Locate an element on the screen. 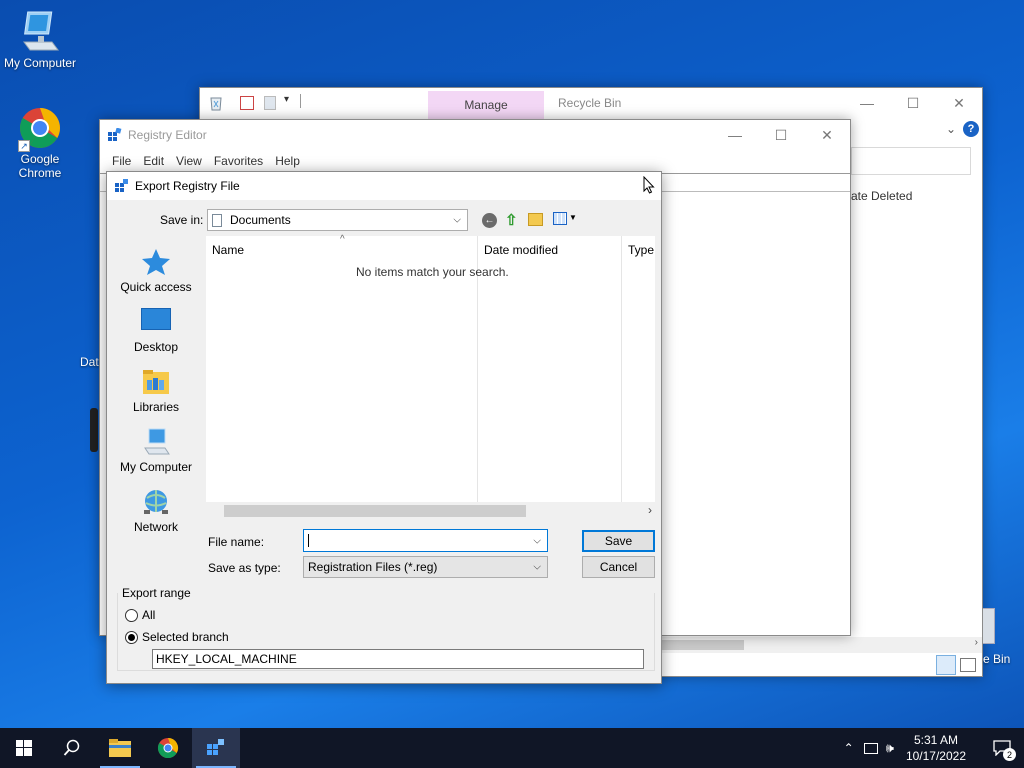 Image resolution: width=1024 pixels, height=768 pixels. taskbar-file-explorer is located at coordinates (120, 748).